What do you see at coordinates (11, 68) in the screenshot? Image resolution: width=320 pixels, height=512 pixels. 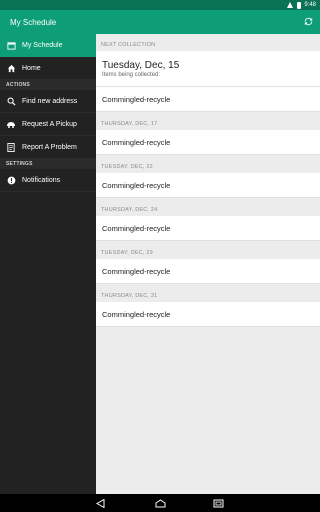 I see `home-icon` at bounding box center [11, 68].